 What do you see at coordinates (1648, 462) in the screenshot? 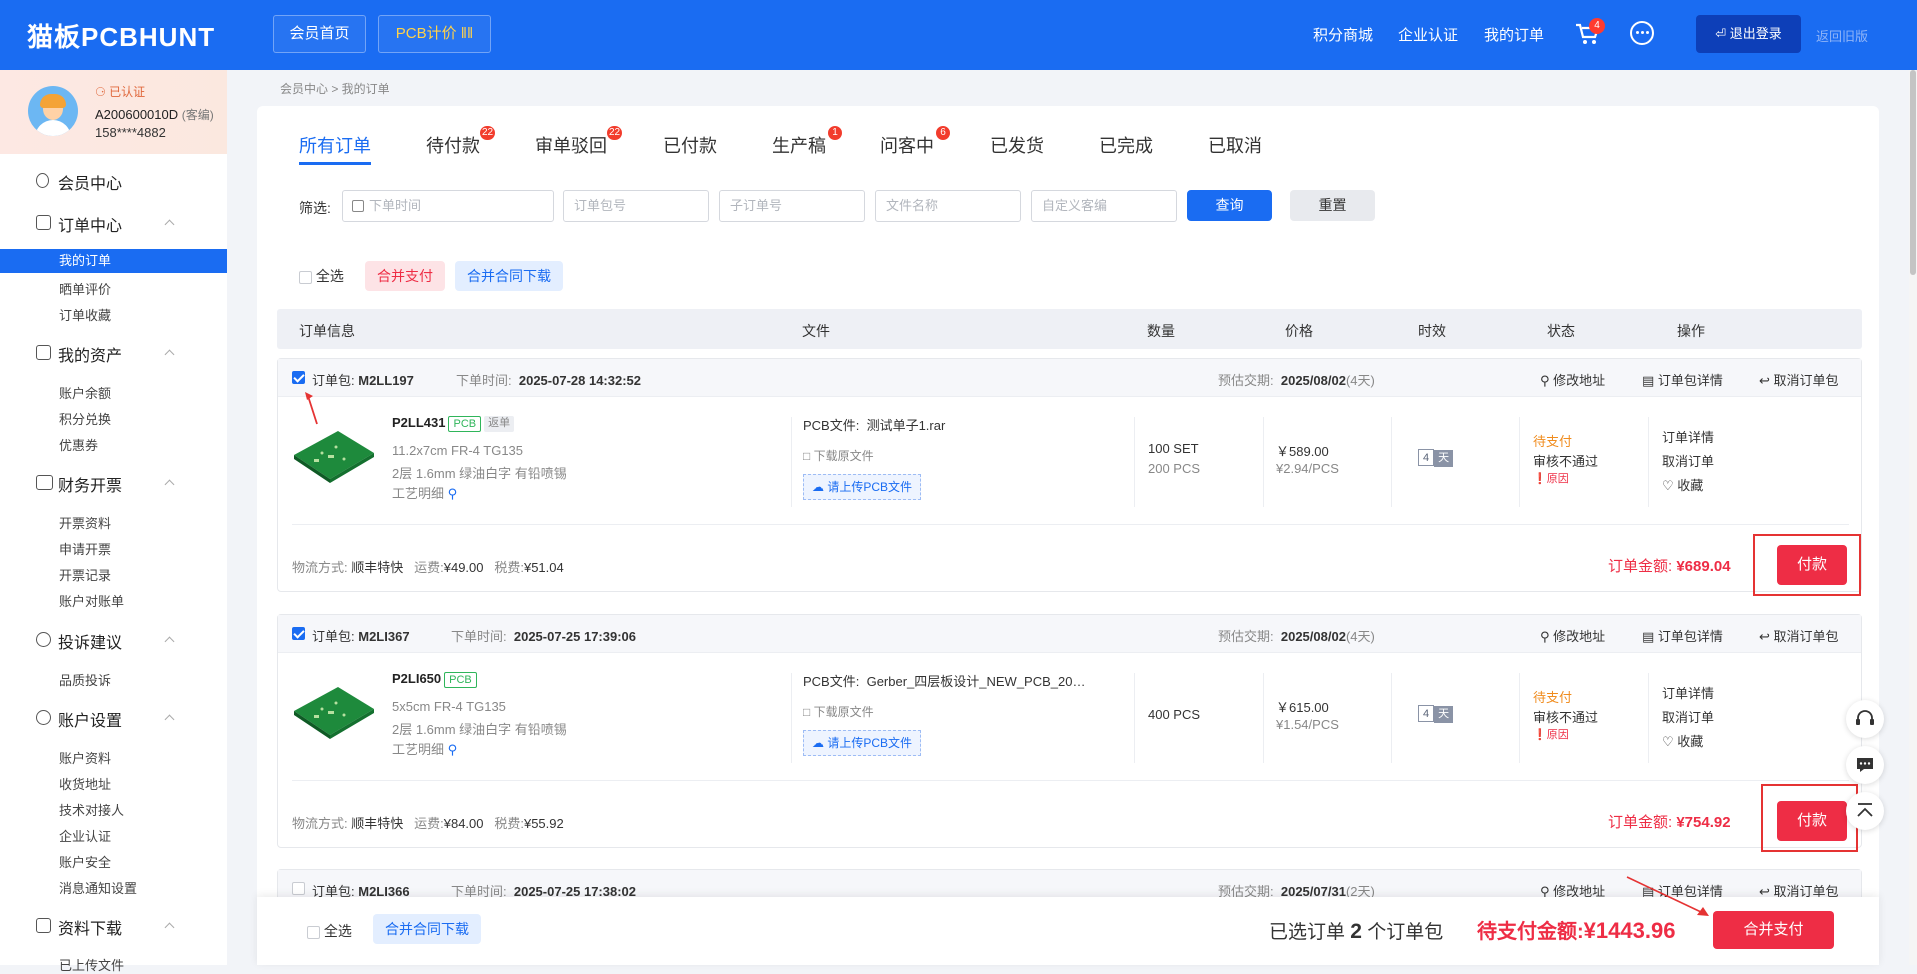
I see `divider` at bounding box center [1648, 462].